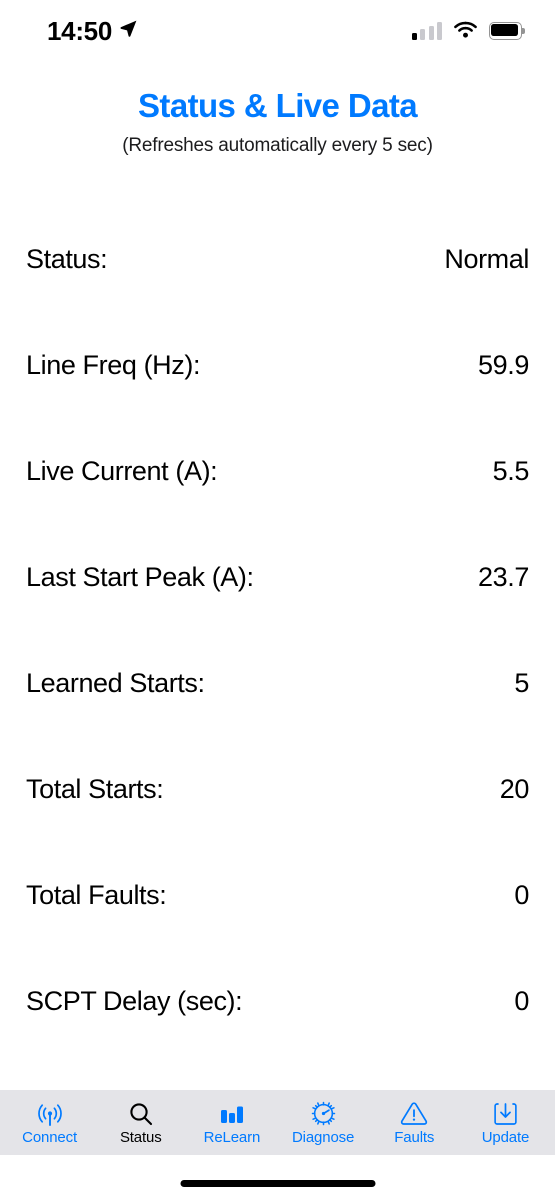  Describe the element at coordinates (134, 1000) in the screenshot. I see `row-label: SCPT Delay (sec):` at that location.